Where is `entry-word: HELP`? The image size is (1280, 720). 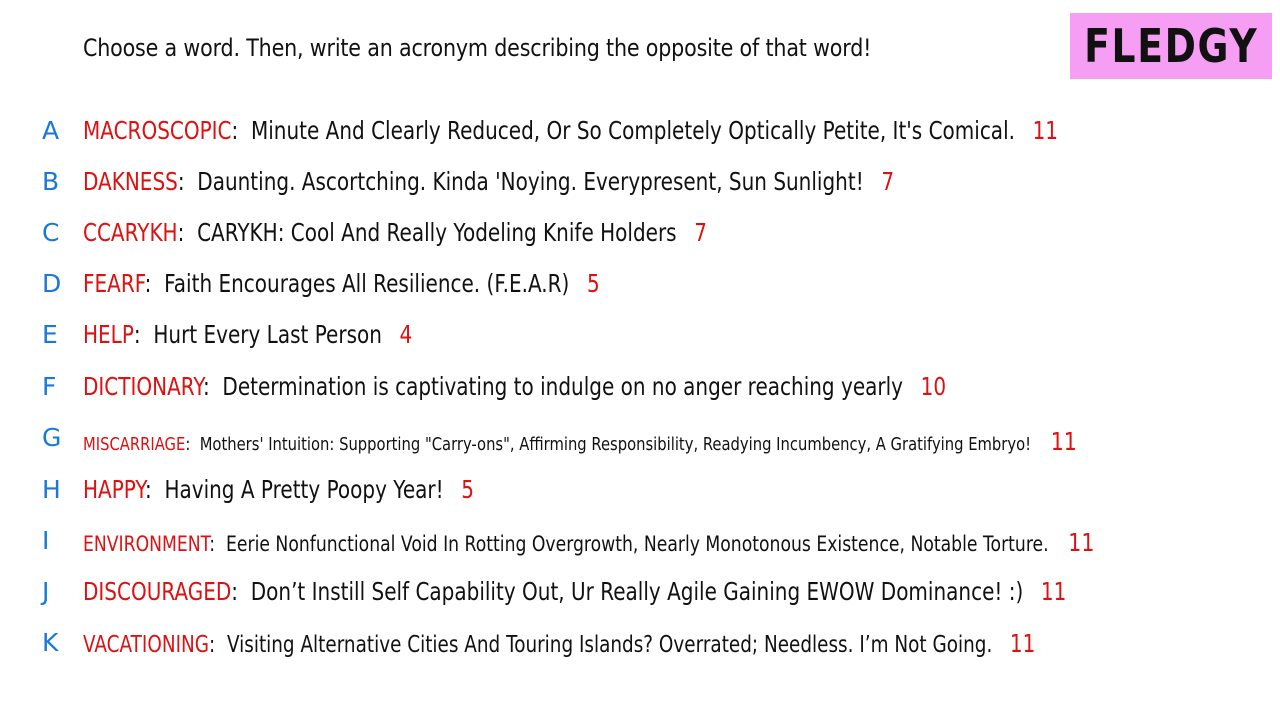 entry-word: HELP is located at coordinates (108, 334).